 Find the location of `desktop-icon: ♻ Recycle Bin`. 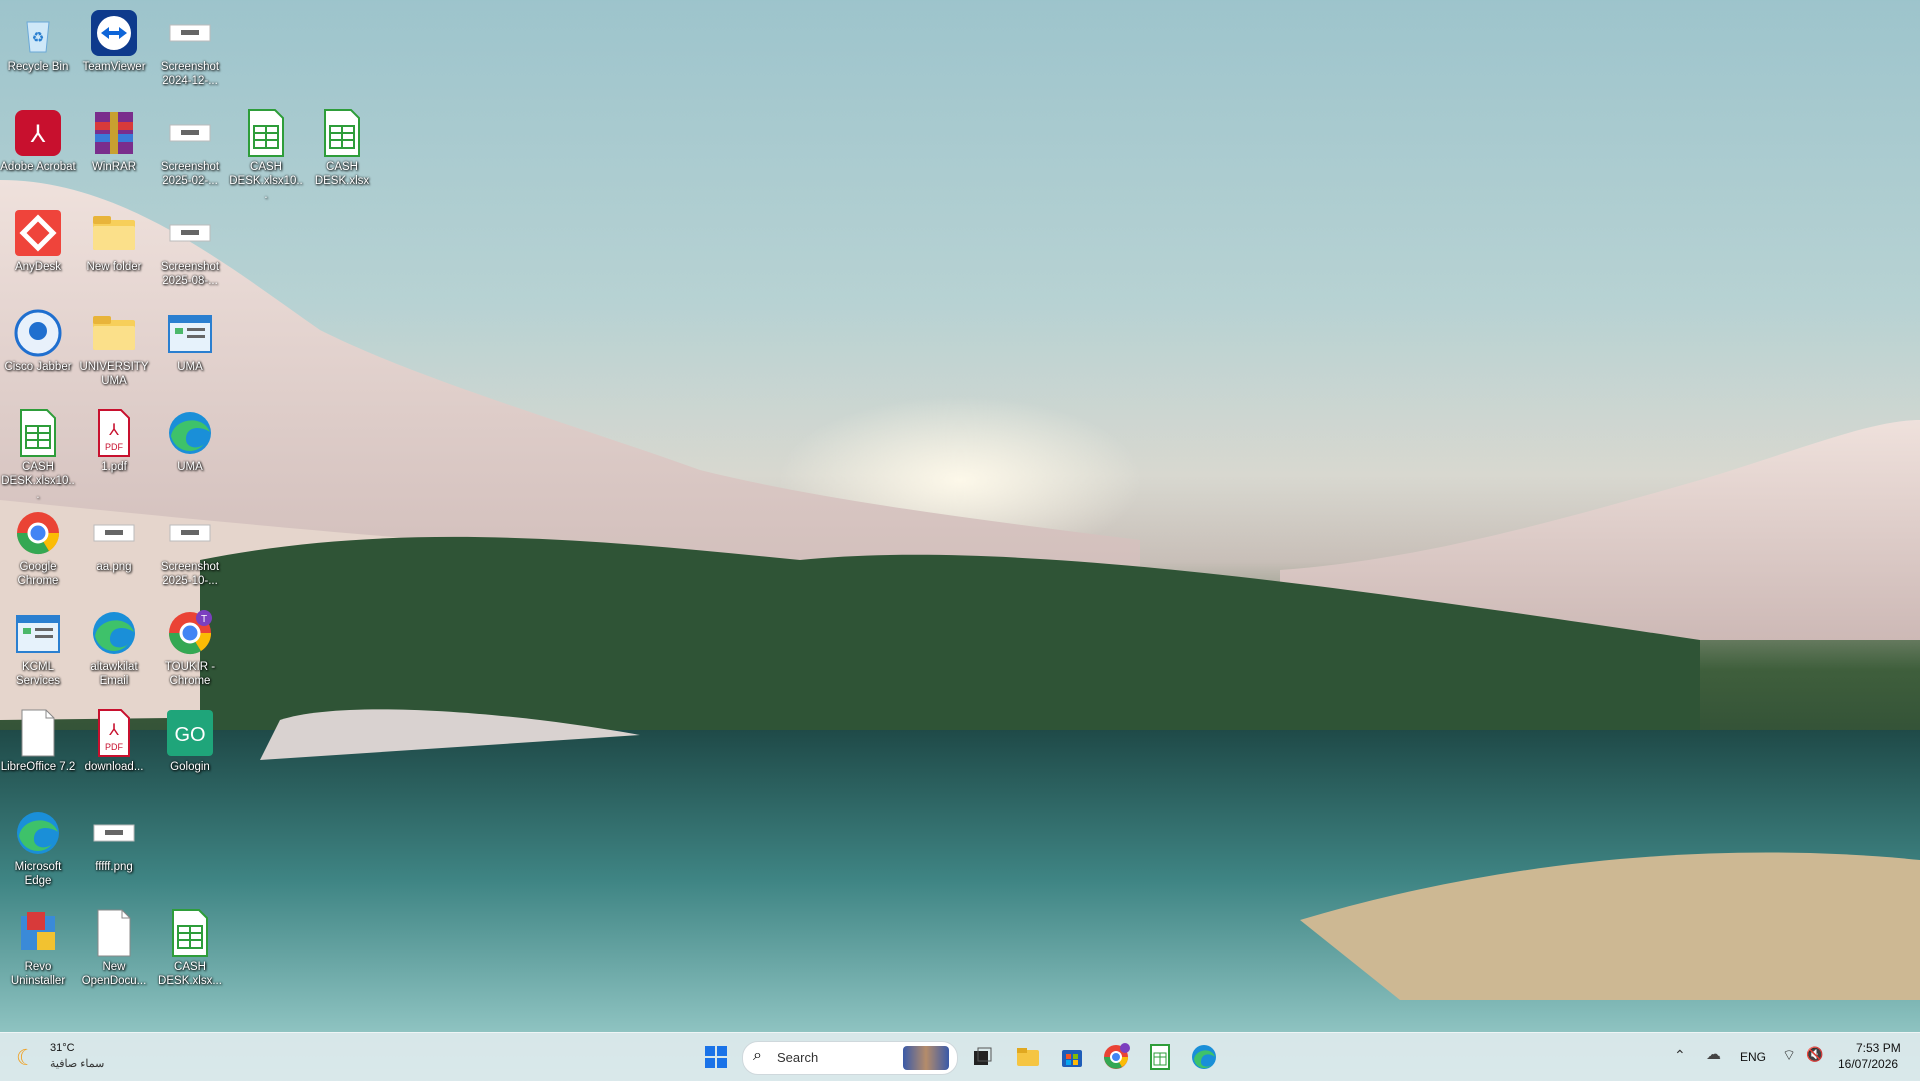

desktop-icon: ♻ Recycle Bin is located at coordinates (38, 50).